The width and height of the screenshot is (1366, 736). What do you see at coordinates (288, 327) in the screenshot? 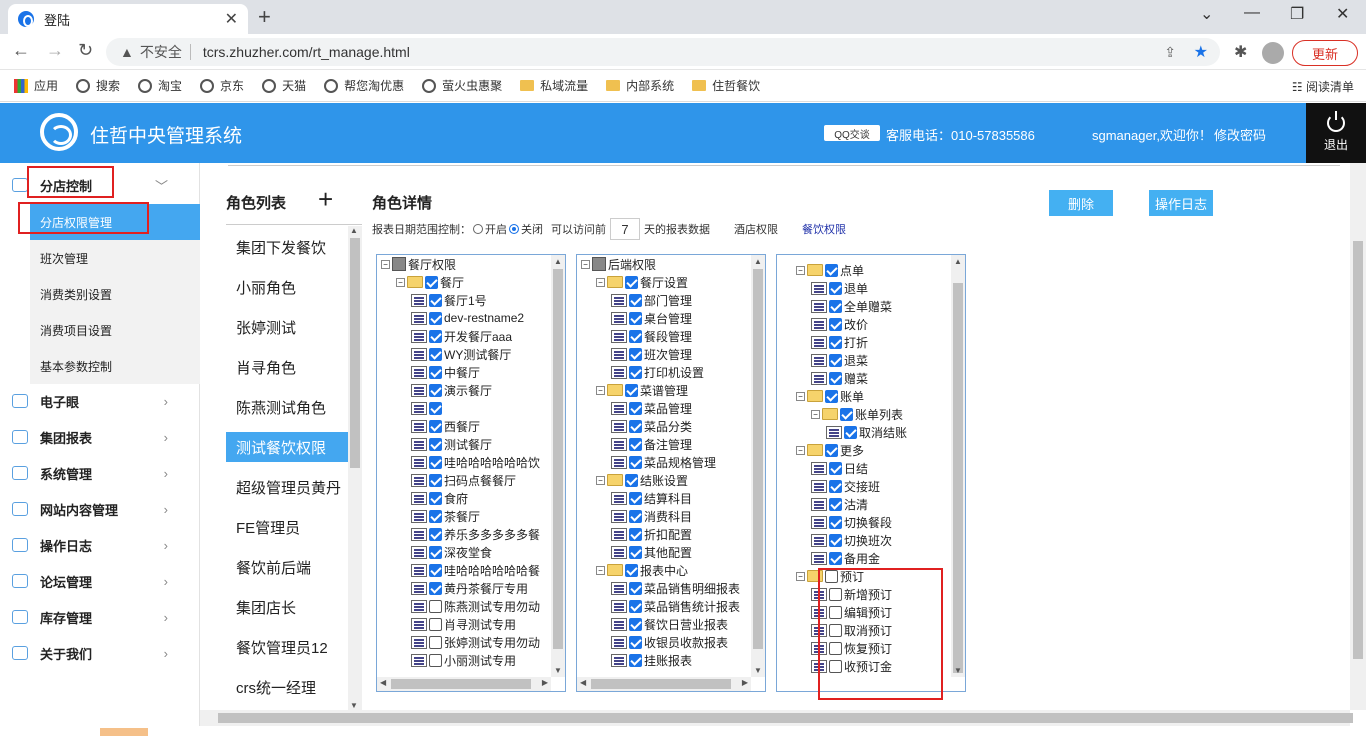
I see `role-item: 张婷测试` at bounding box center [288, 327].